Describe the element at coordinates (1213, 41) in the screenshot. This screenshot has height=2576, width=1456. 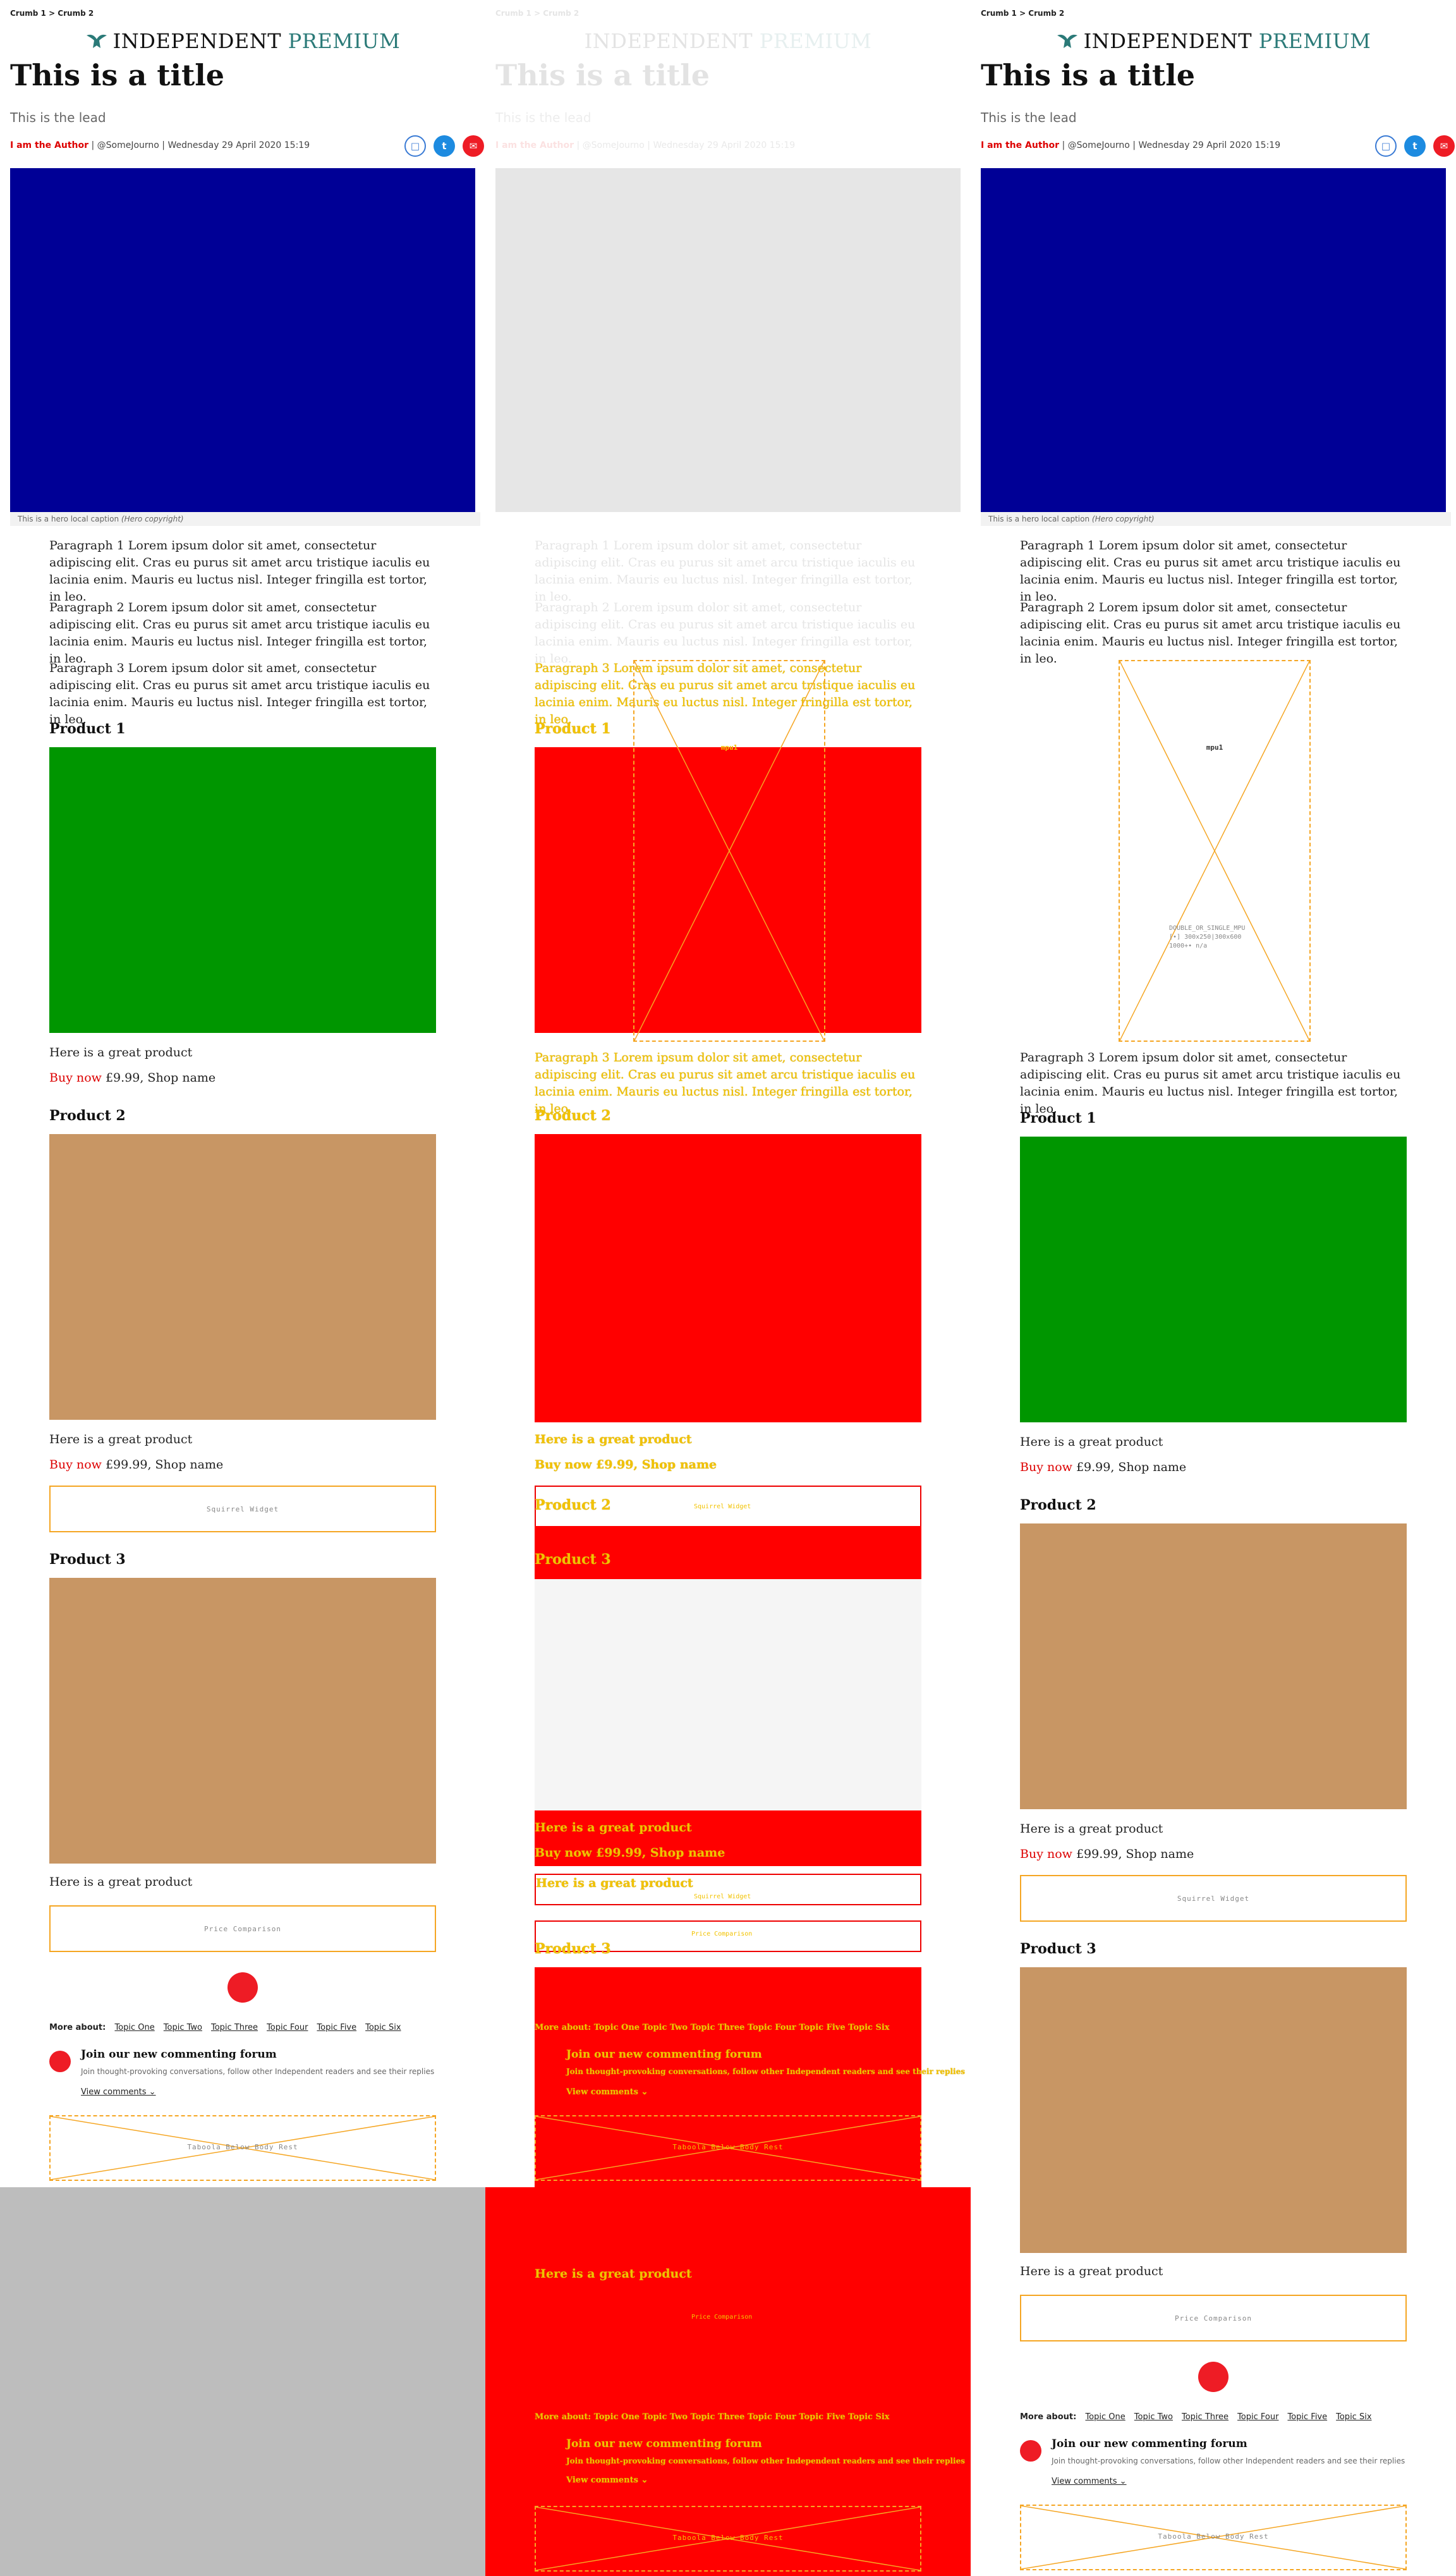
I see `site-logo-mpu: INDEPENDENT PREMIUM` at that location.